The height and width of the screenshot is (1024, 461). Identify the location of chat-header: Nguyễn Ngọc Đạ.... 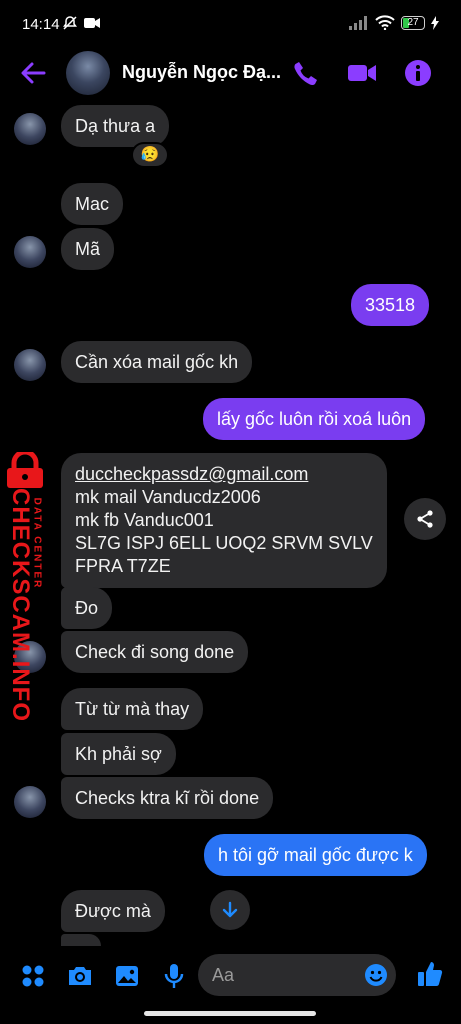
(230, 73).